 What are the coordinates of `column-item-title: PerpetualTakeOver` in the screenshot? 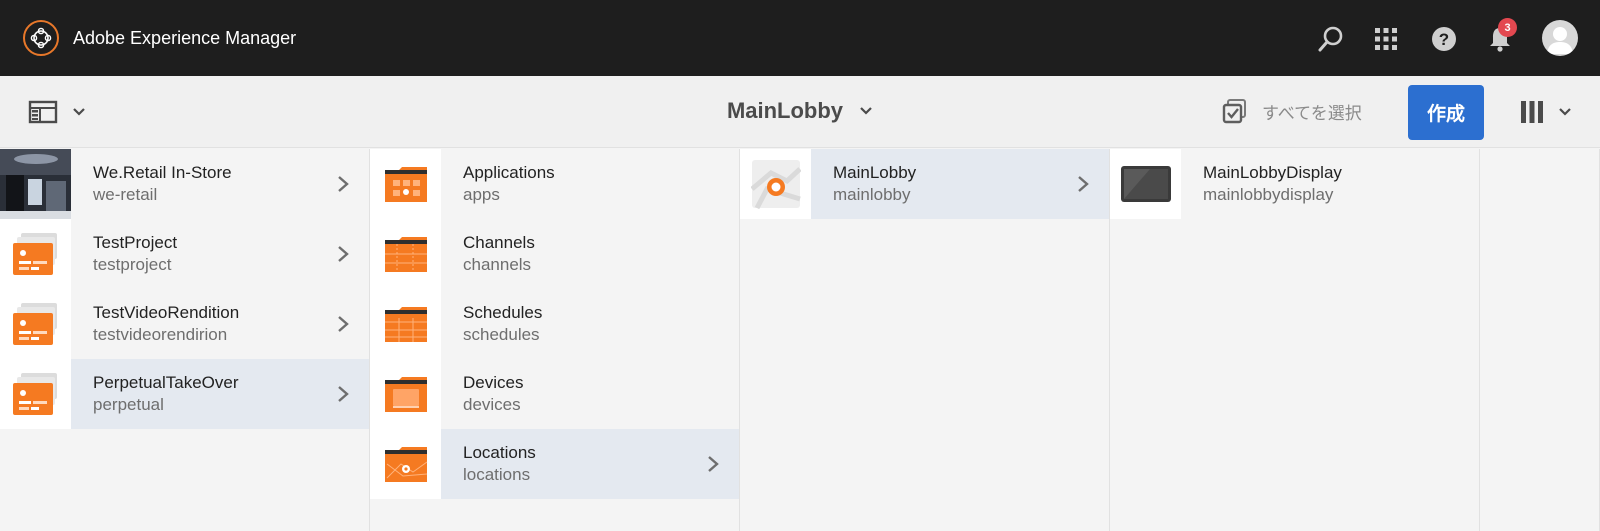 It's located at (166, 382).